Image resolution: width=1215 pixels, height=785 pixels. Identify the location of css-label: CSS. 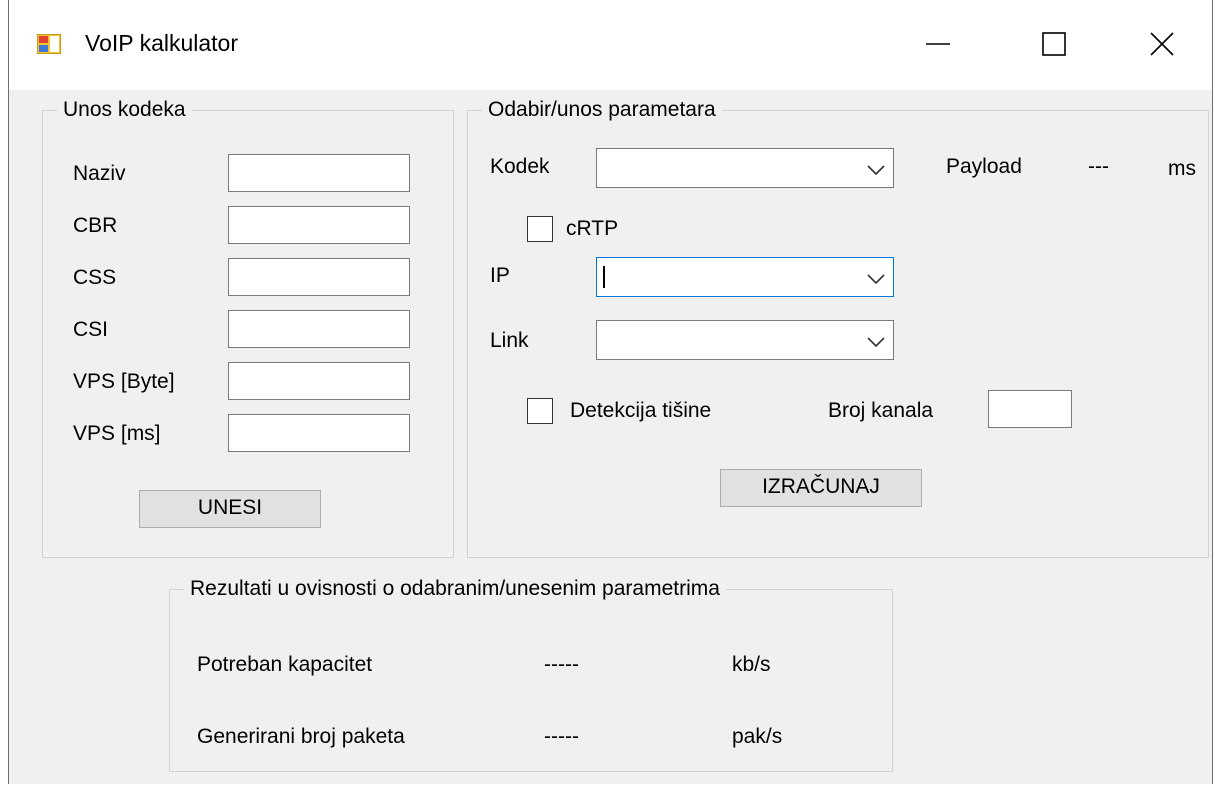
(95, 277).